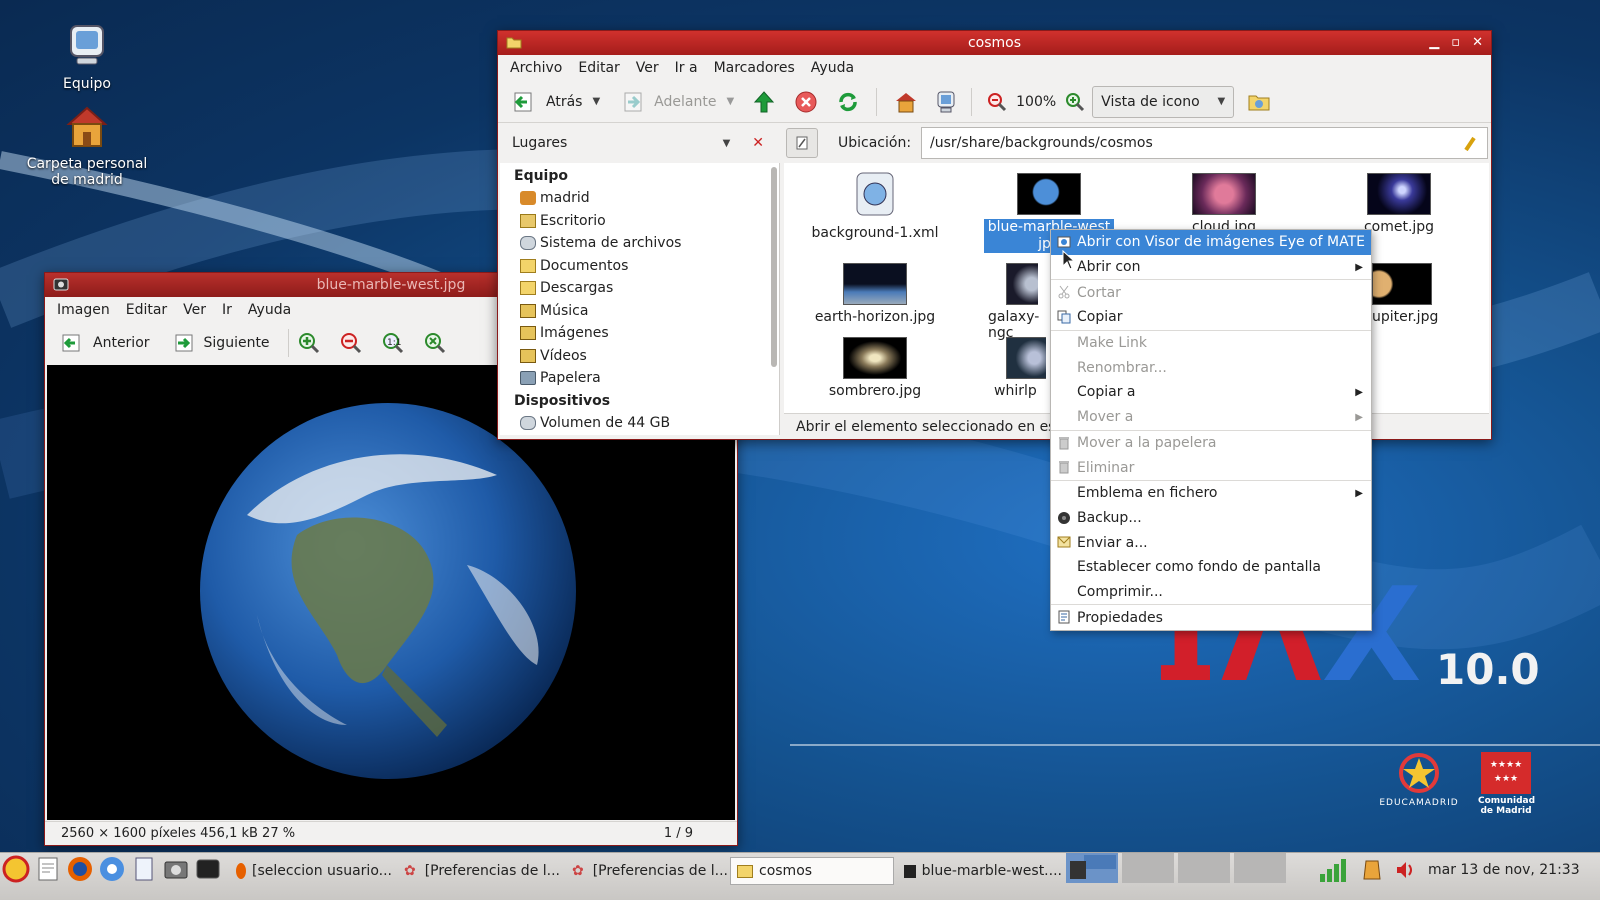  What do you see at coordinates (1211, 317) in the screenshot?
I see `menu-item-copy: Copiar` at bounding box center [1211, 317].